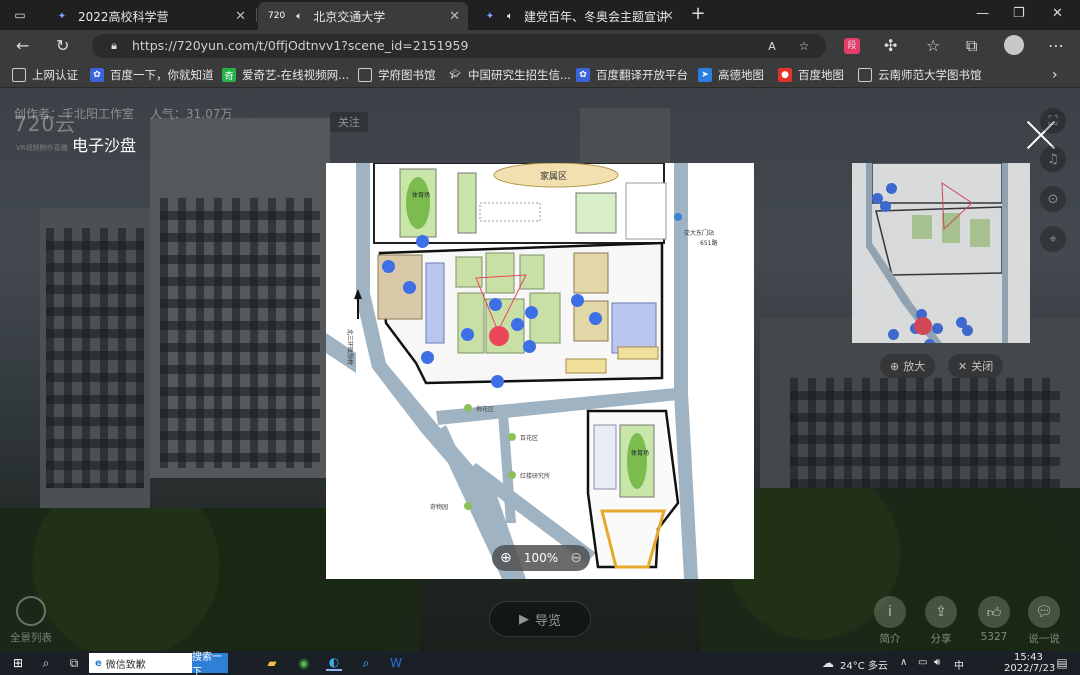 The width and height of the screenshot is (1080, 675). I want to click on network-icon: ▭, so click(922, 662).